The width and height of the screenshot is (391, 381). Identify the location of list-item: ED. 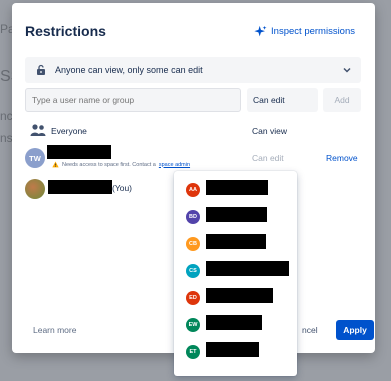
(235, 297).